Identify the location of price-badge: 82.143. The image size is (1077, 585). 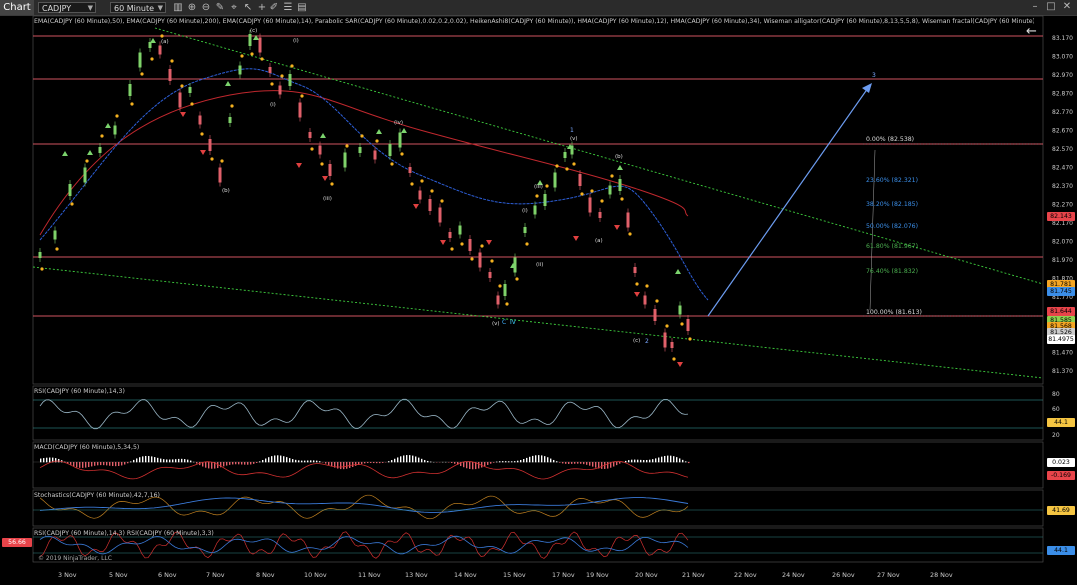
(1061, 216).